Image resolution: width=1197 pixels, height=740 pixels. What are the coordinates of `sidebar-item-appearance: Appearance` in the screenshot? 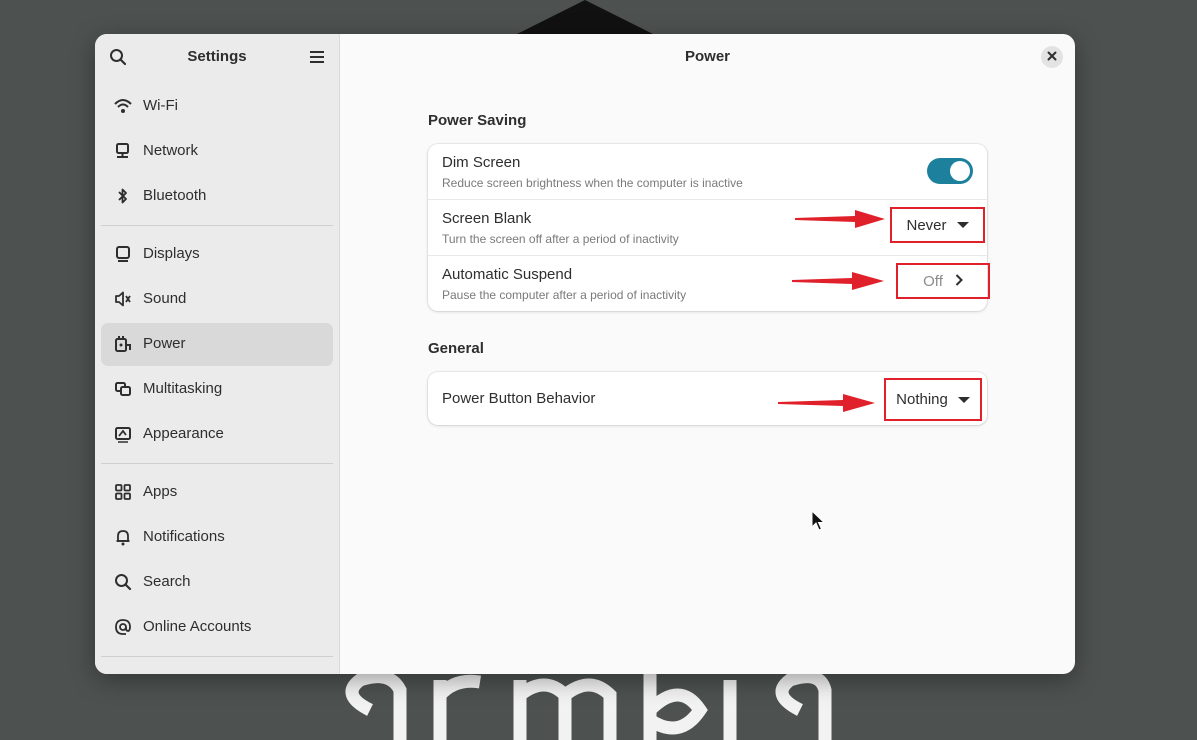 It's located at (217, 434).